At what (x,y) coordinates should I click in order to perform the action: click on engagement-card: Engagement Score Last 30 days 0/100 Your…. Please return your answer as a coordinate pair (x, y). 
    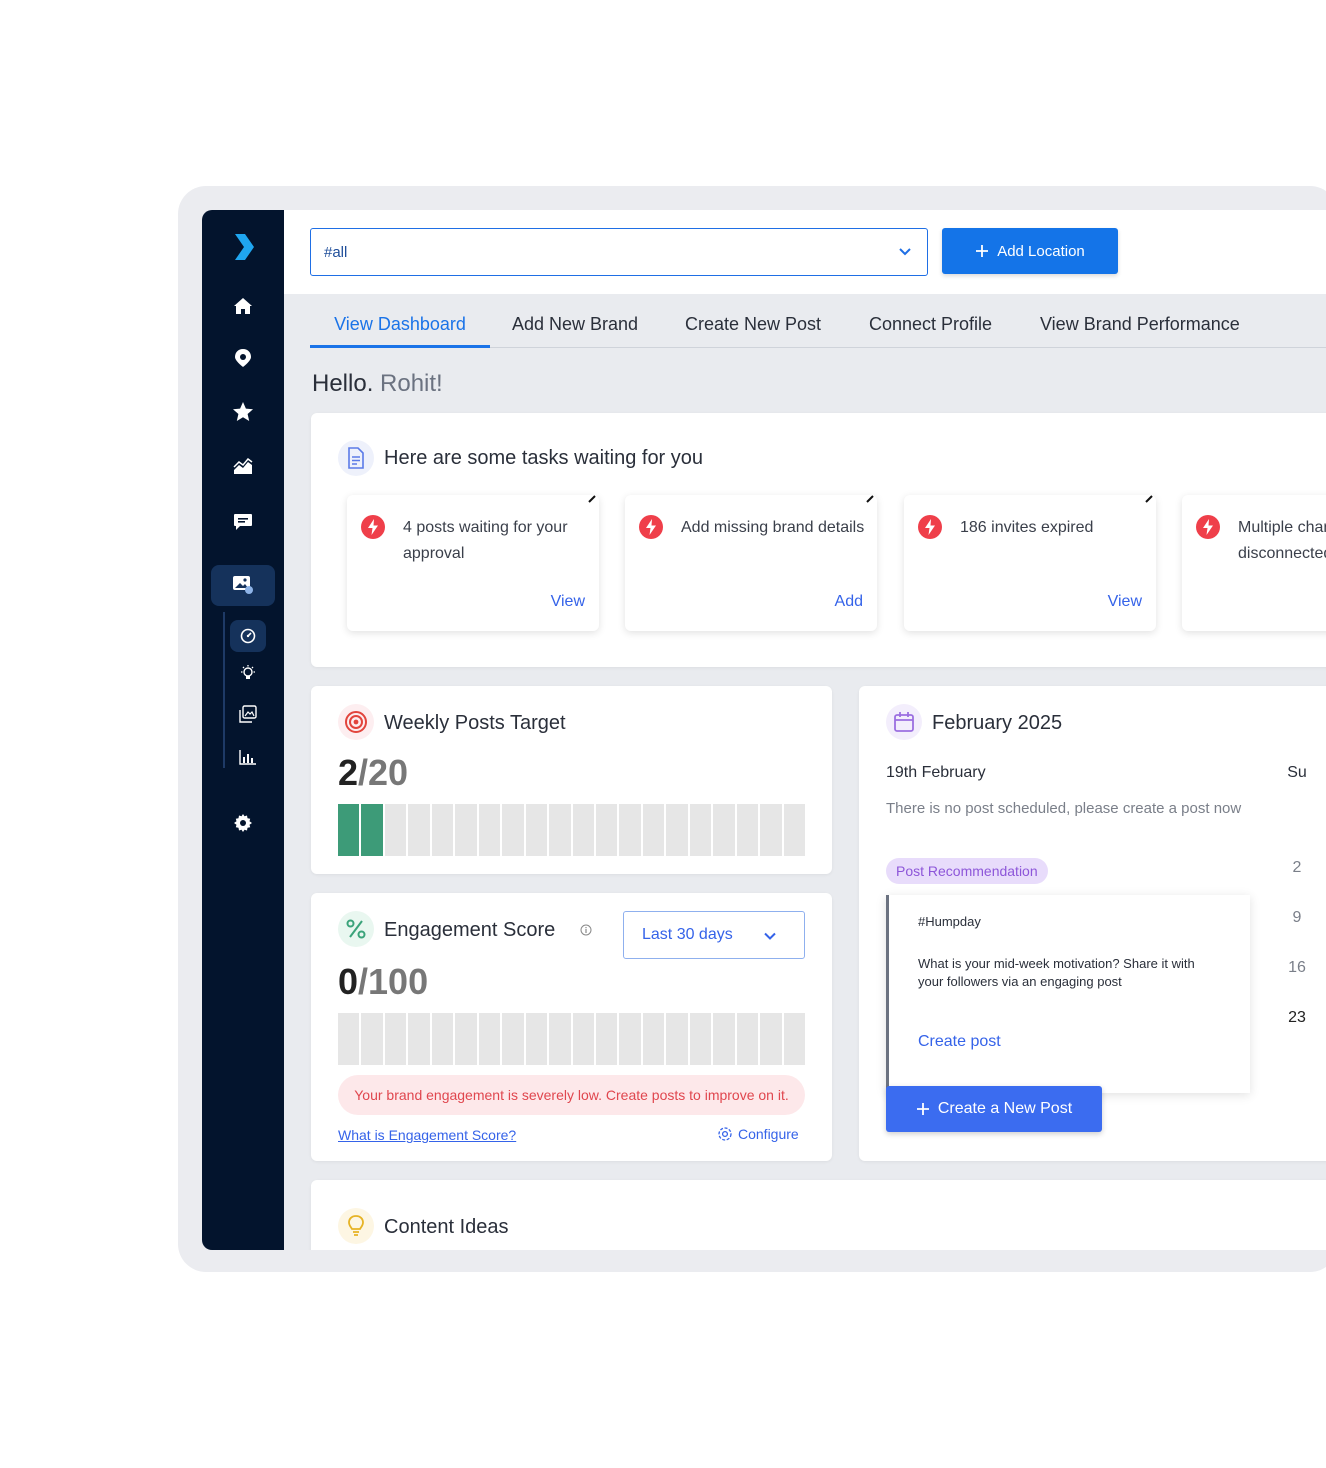
    Looking at the image, I should click on (571, 1027).